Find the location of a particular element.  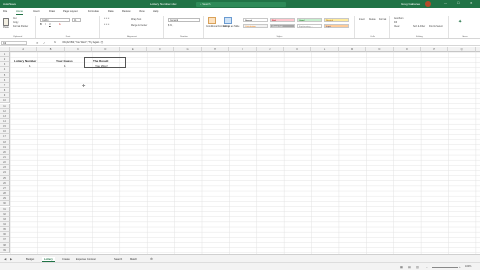

tab-formulas: Formulas is located at coordinates (93, 11).